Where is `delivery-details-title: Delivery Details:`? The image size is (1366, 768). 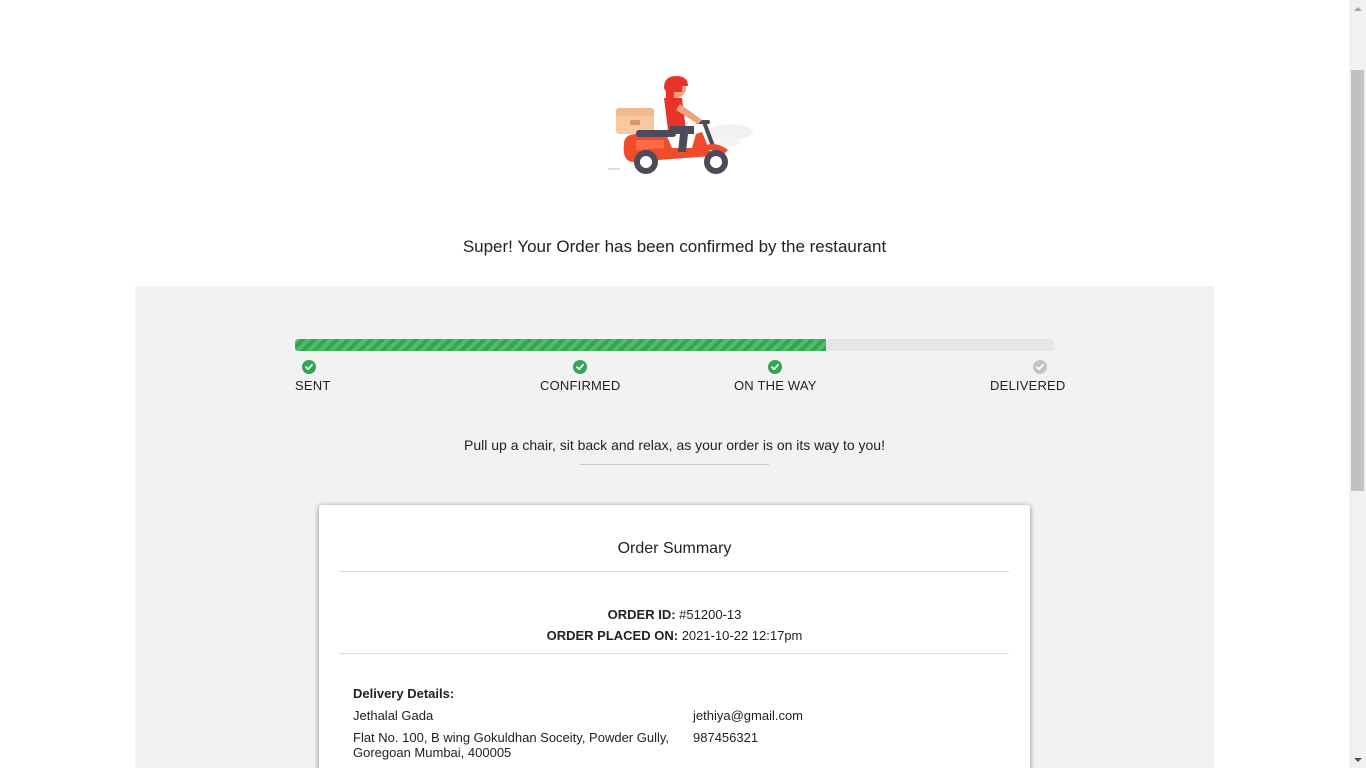 delivery-details-title: Delivery Details: is located at coordinates (404, 693).